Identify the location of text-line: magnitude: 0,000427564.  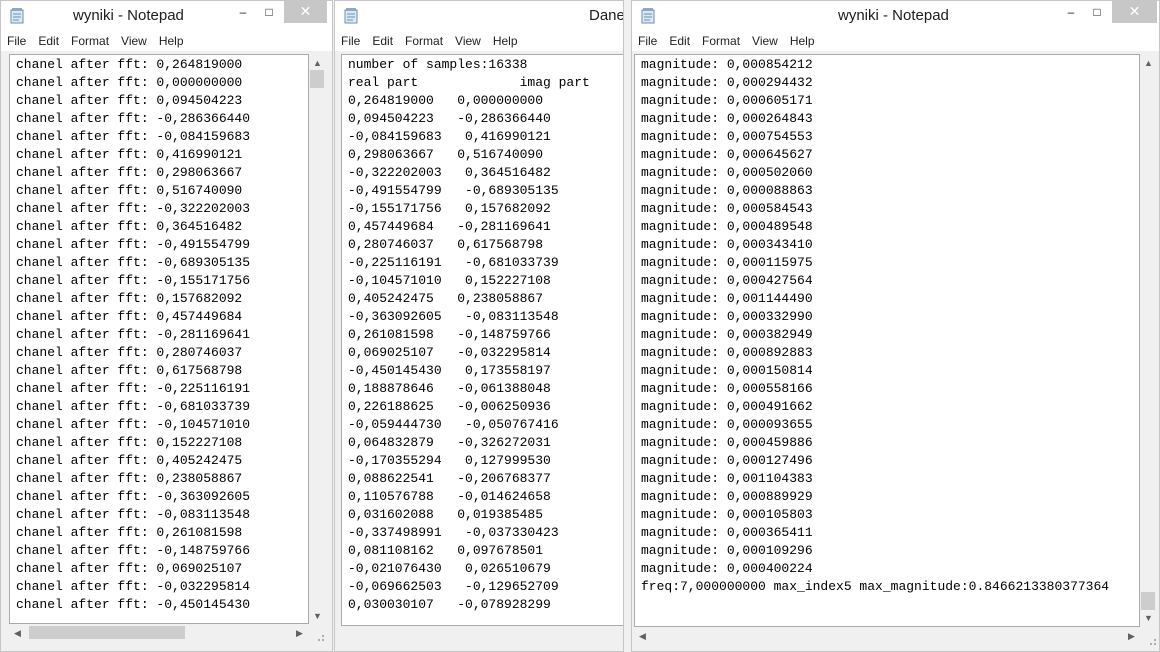
(727, 280).